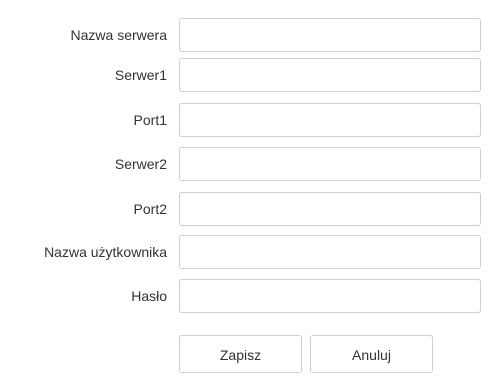 The height and width of the screenshot is (379, 488). I want to click on port2-row: Port2, so click(244, 209).